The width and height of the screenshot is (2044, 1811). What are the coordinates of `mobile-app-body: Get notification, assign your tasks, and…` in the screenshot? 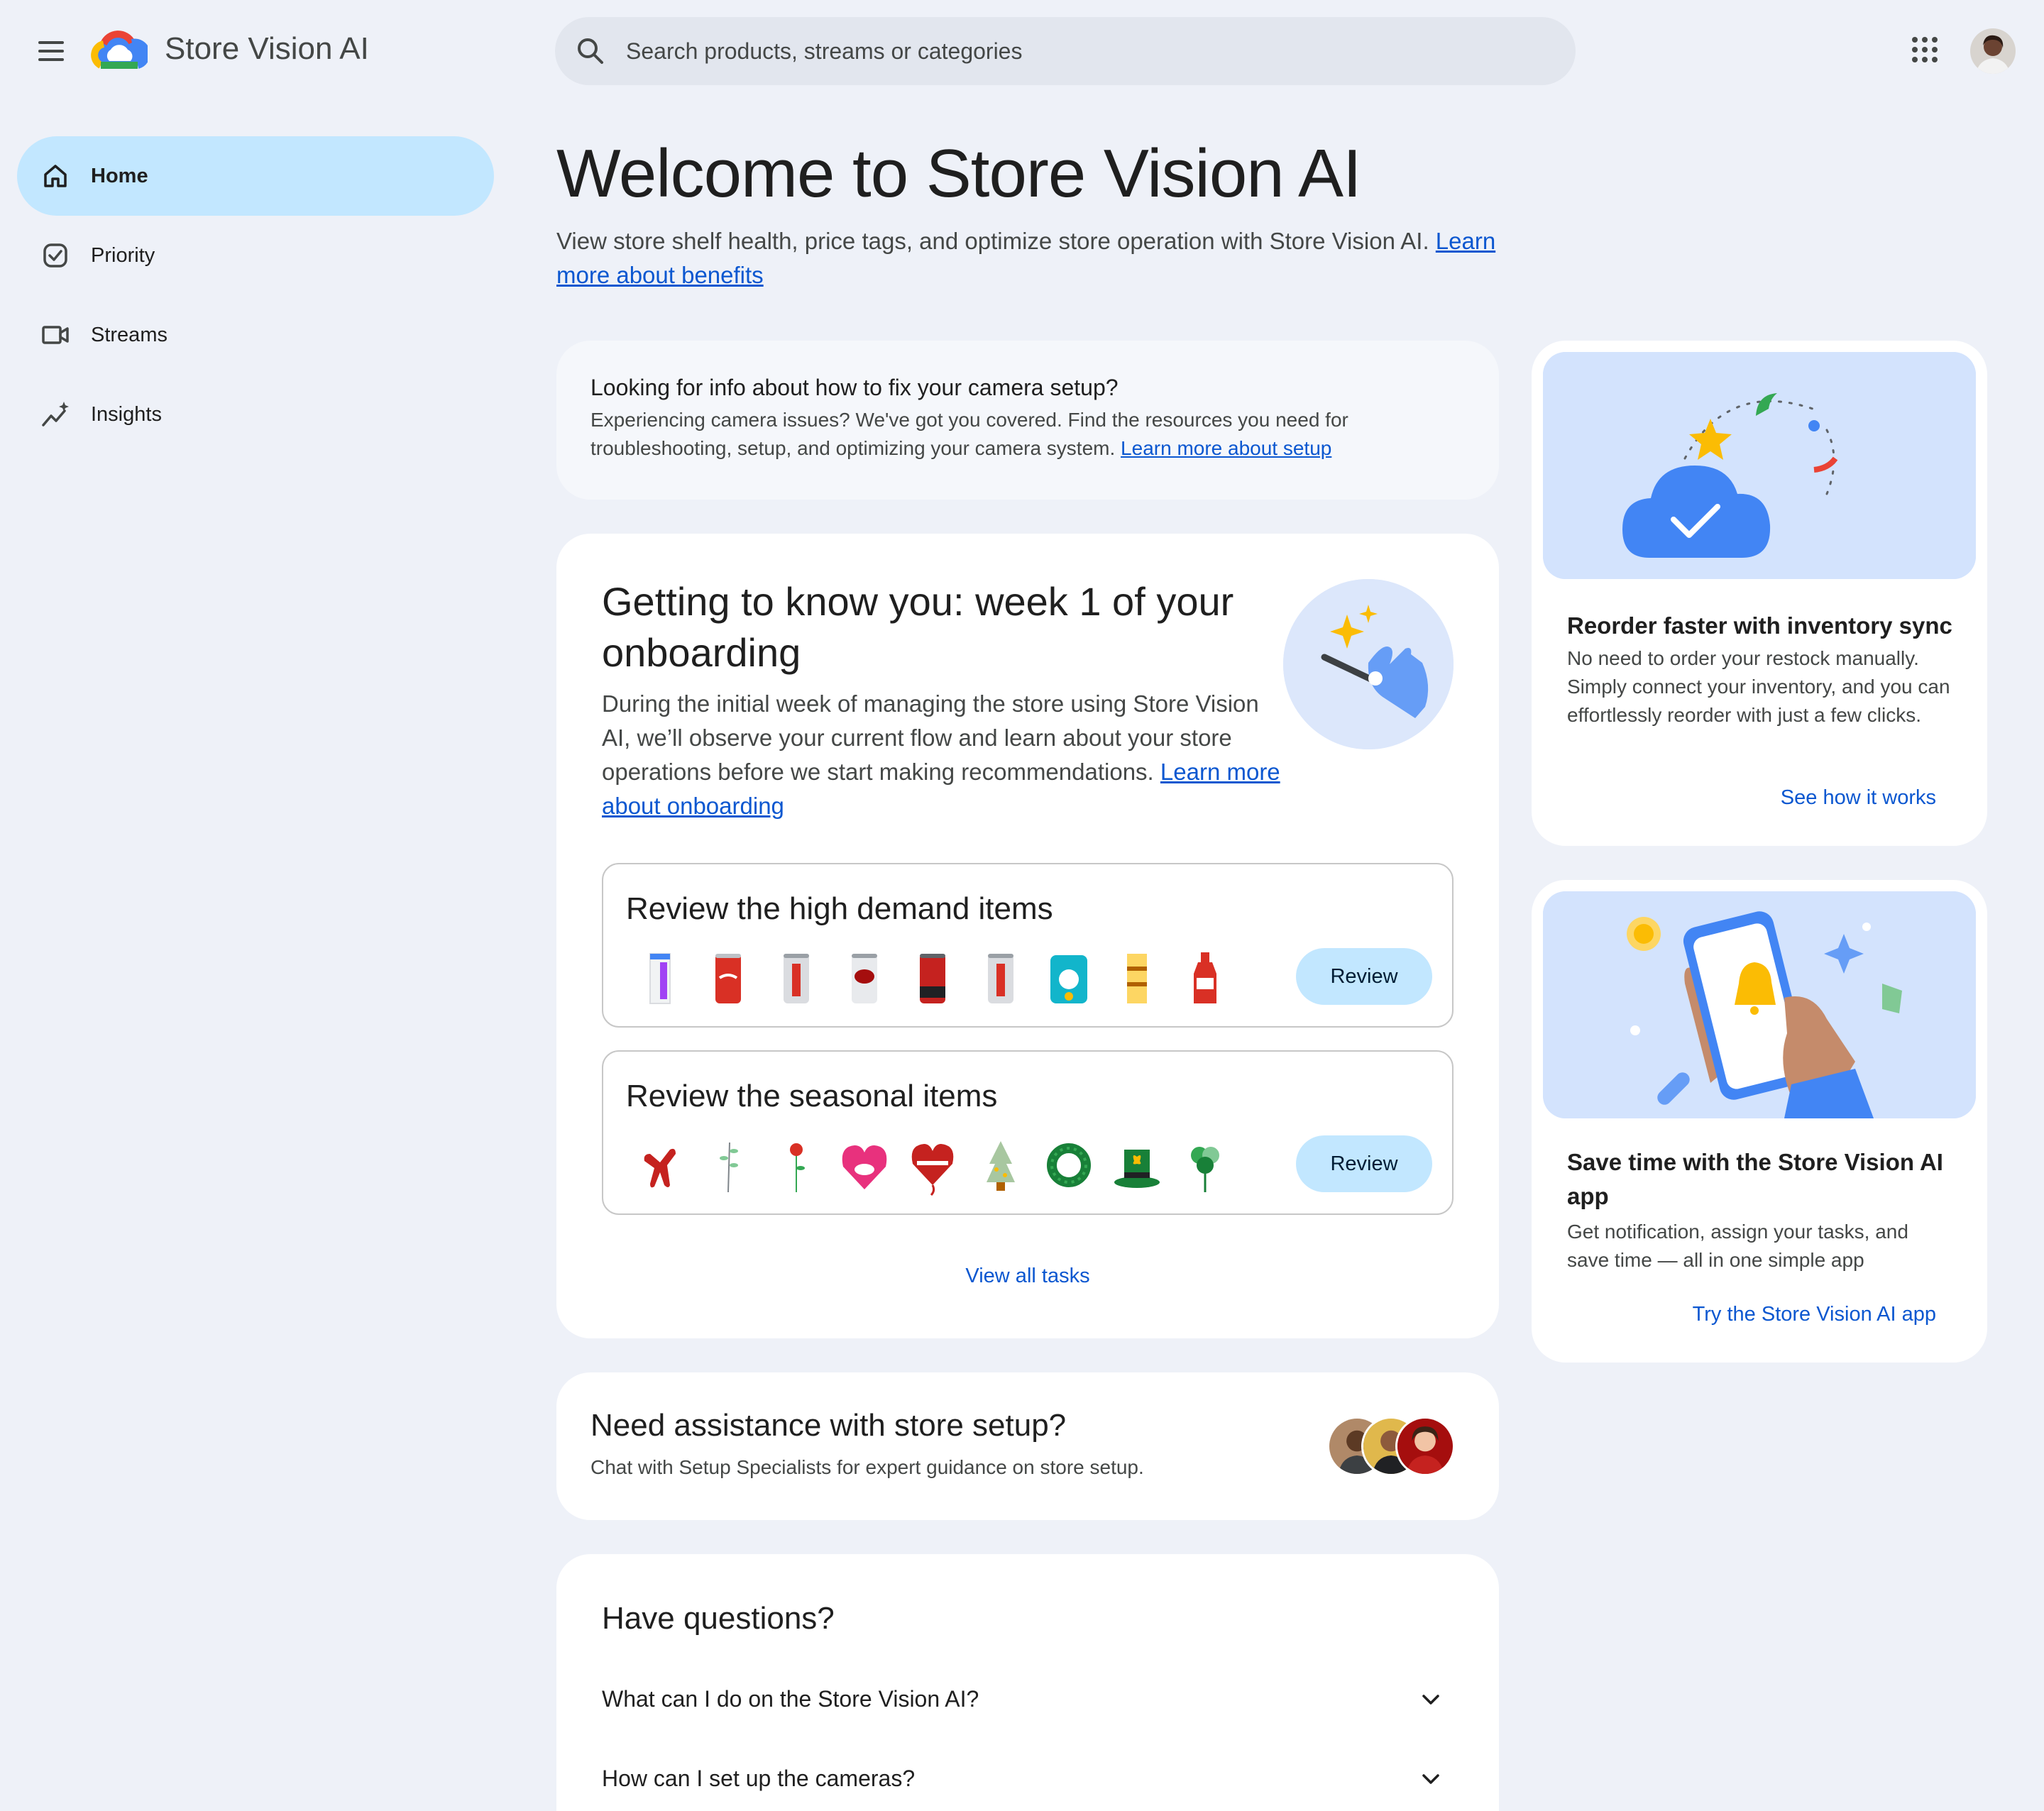 It's located at (1737, 1246).